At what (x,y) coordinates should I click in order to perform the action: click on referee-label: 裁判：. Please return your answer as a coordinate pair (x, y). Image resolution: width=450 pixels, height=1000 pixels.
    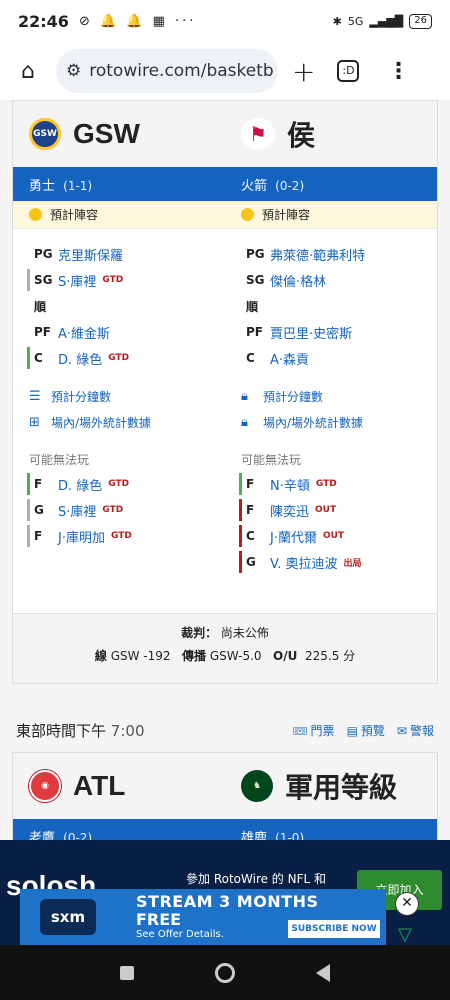
    Looking at the image, I should click on (199, 633).